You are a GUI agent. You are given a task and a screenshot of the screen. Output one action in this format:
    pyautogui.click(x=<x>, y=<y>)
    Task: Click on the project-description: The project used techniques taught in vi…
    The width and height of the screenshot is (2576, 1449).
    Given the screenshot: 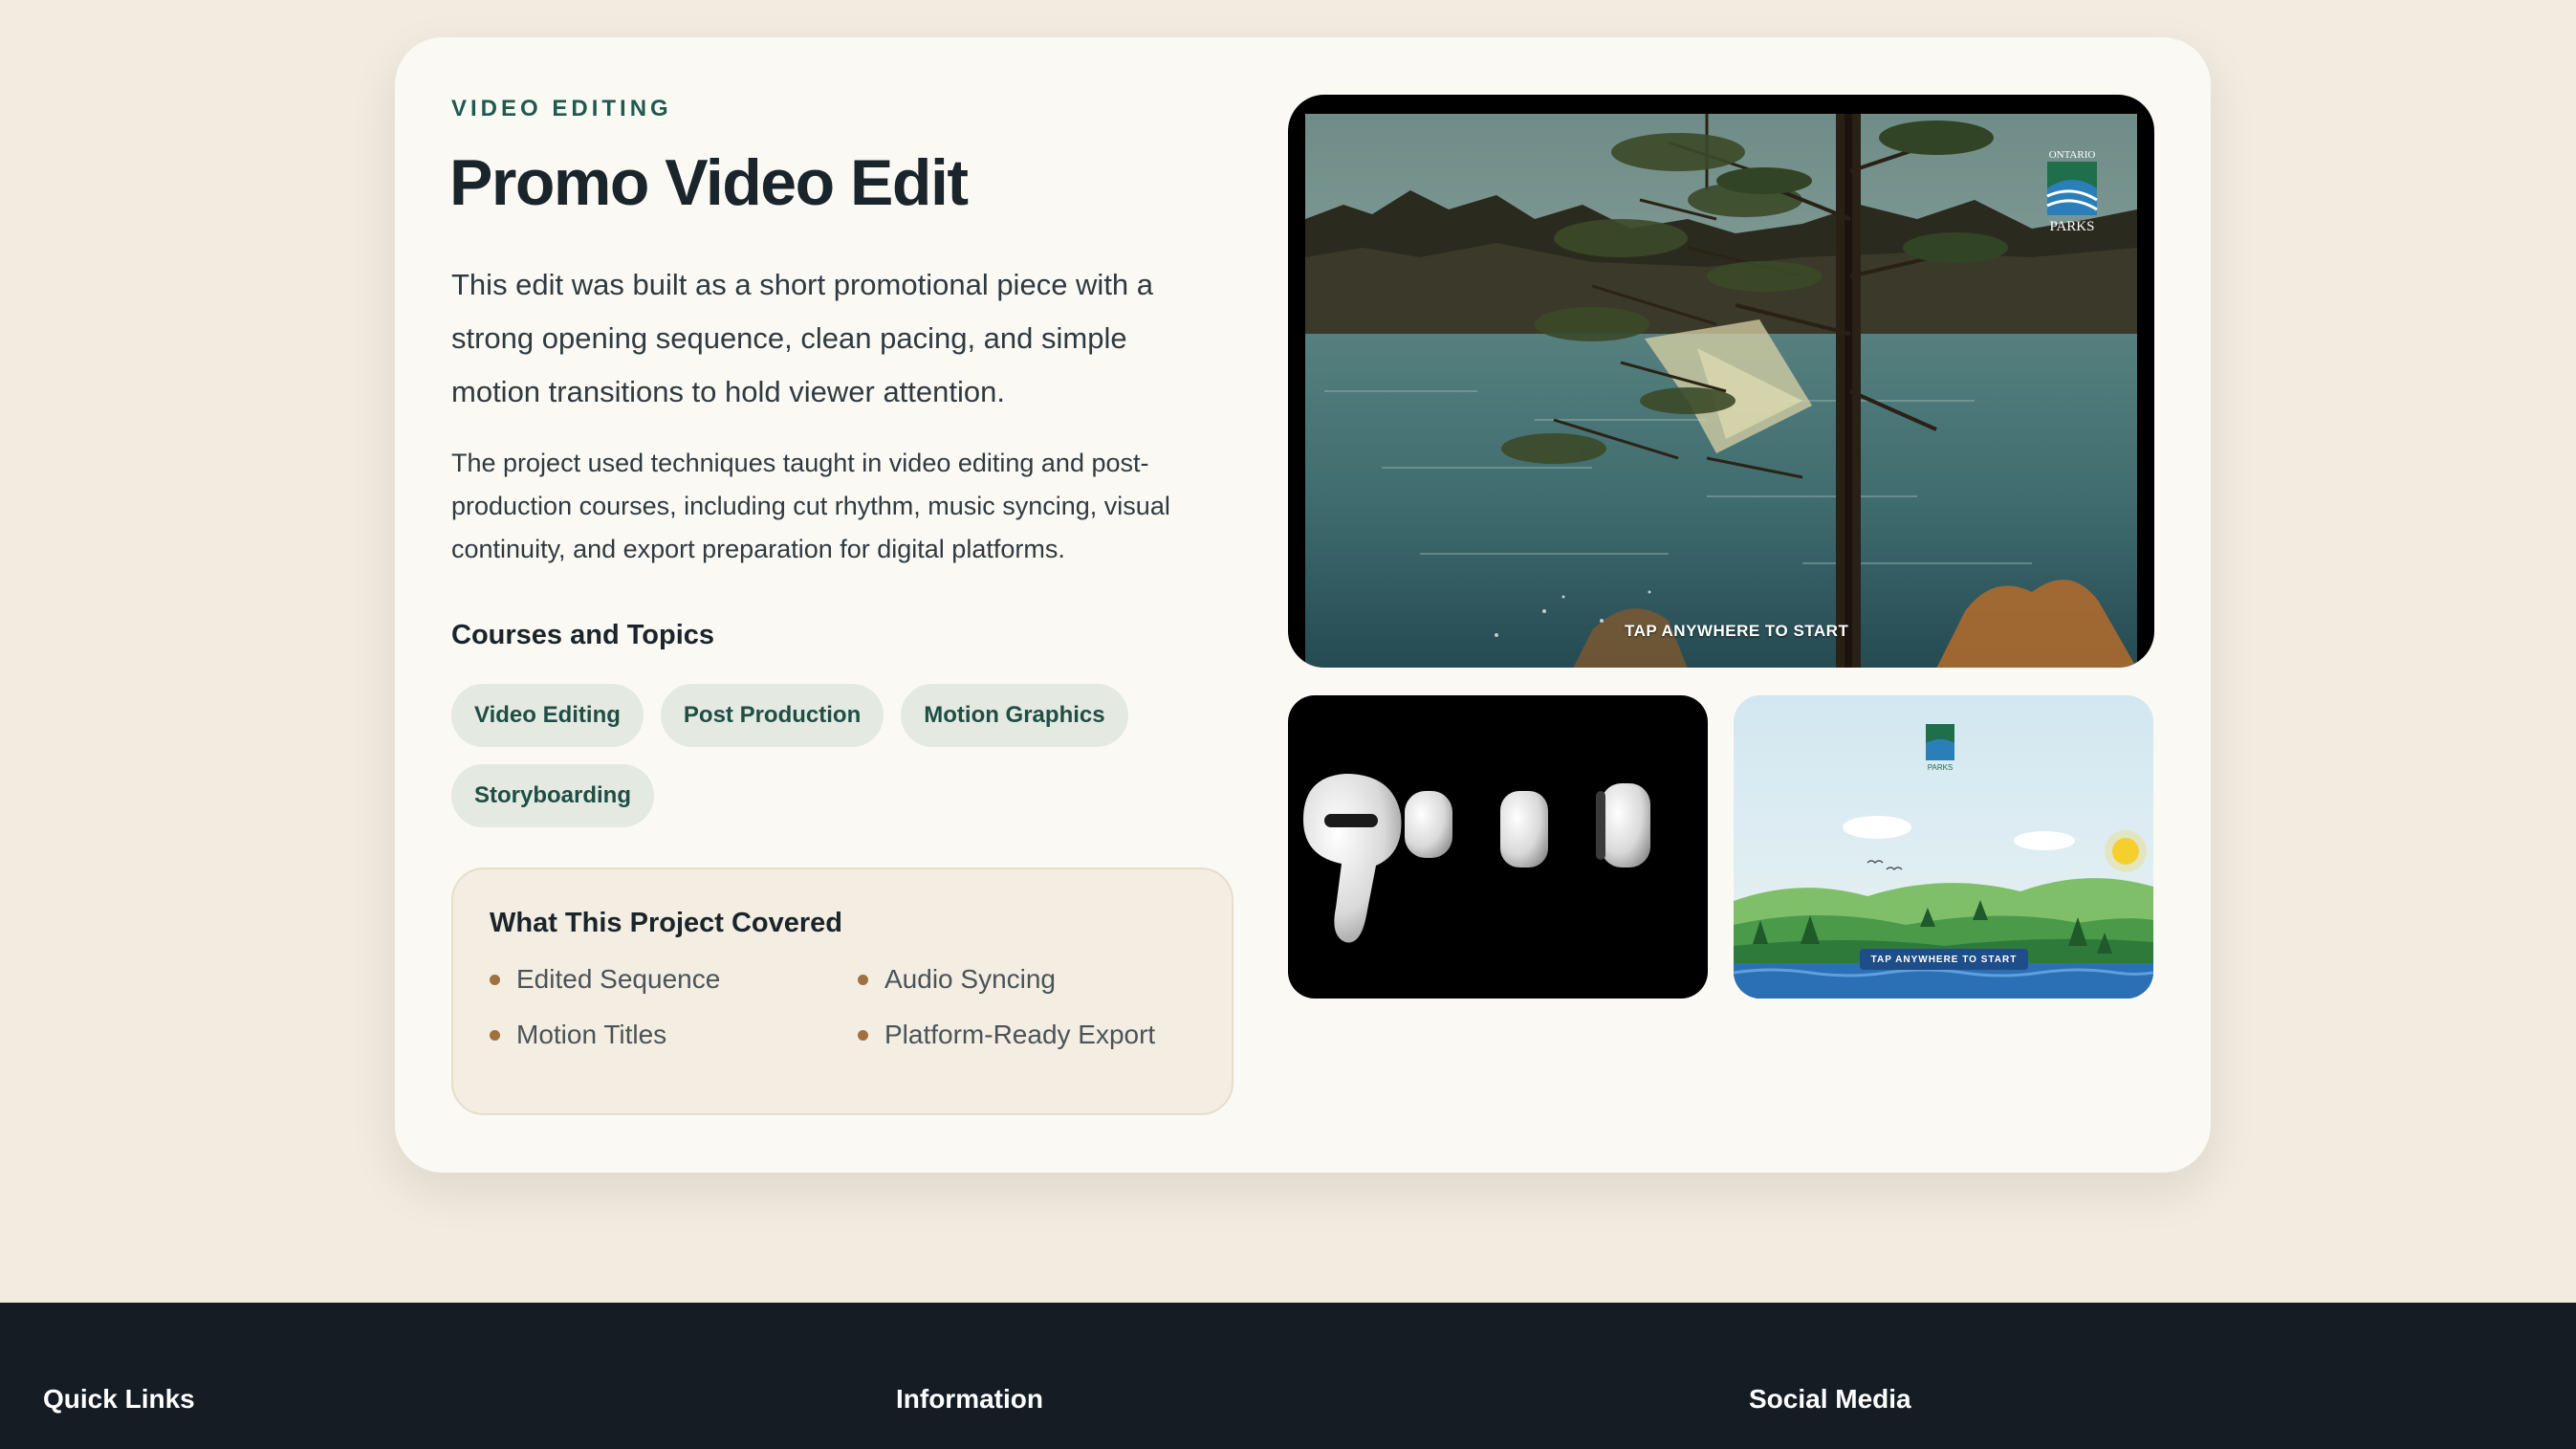 What is the action you would take?
    pyautogui.click(x=810, y=506)
    